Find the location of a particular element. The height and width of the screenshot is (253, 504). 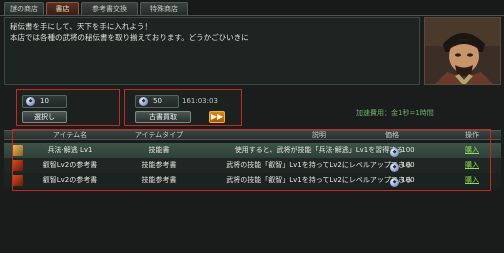

old-book-buyback-button: 古書買取 is located at coordinates (163, 117).